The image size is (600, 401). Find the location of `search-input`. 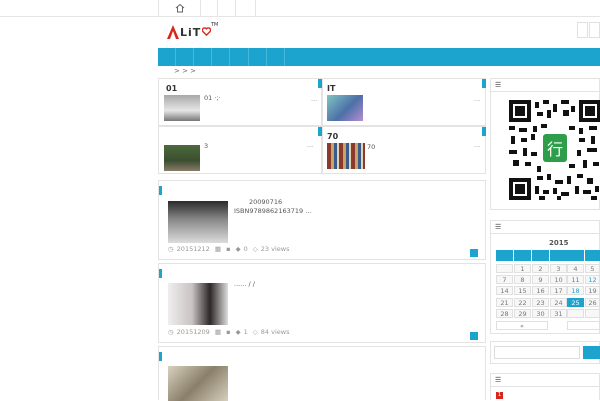

search-input is located at coordinates (537, 352).